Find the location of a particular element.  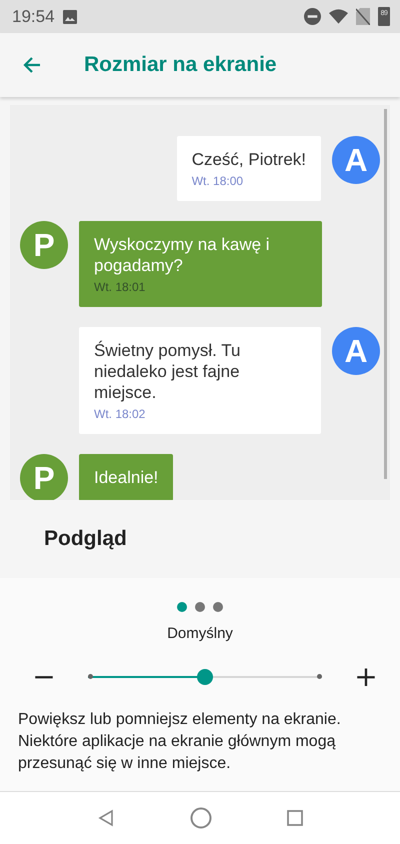

message-text: Wyskoczymy na kawę i pogadamy? is located at coordinates (182, 255).